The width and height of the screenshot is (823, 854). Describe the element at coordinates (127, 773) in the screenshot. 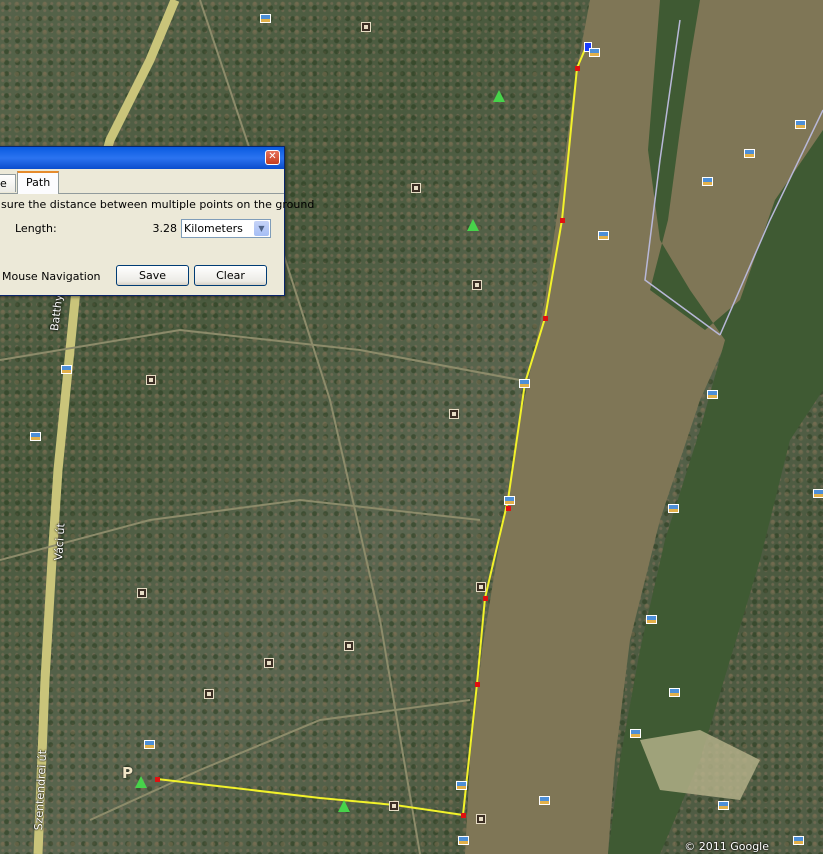

I see `parking-icon: P` at that location.